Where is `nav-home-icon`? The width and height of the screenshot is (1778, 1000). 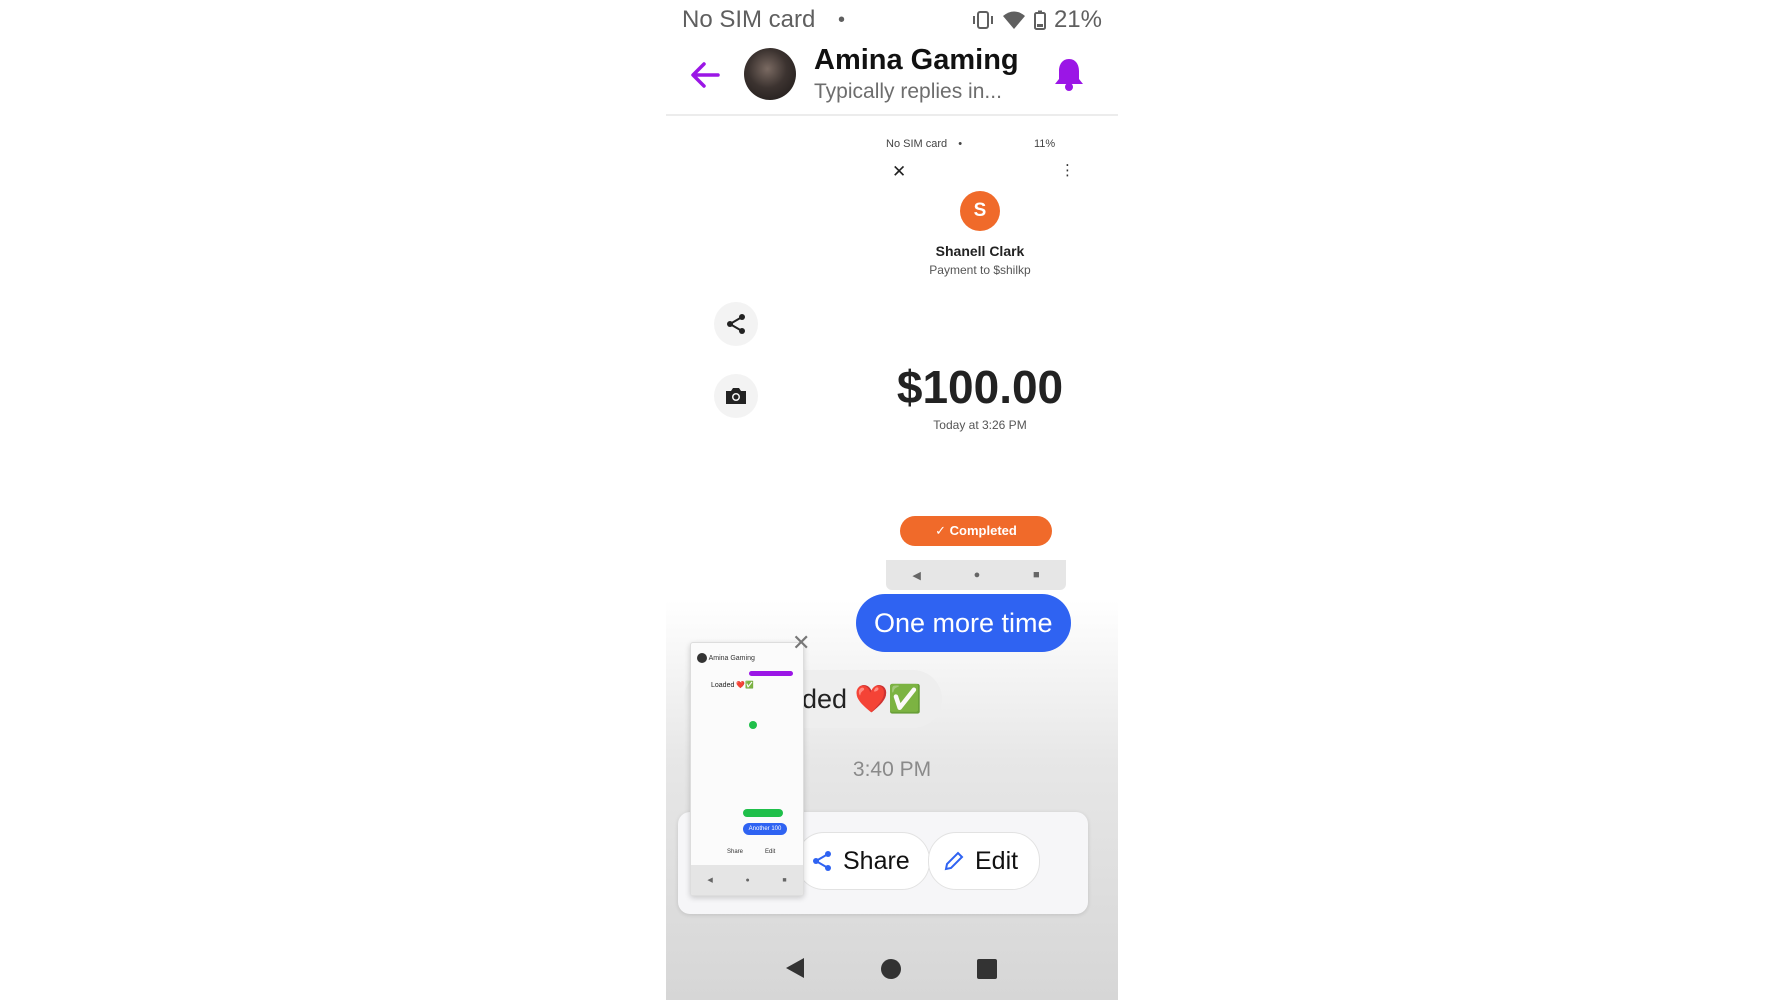
nav-home-icon is located at coordinates (891, 969).